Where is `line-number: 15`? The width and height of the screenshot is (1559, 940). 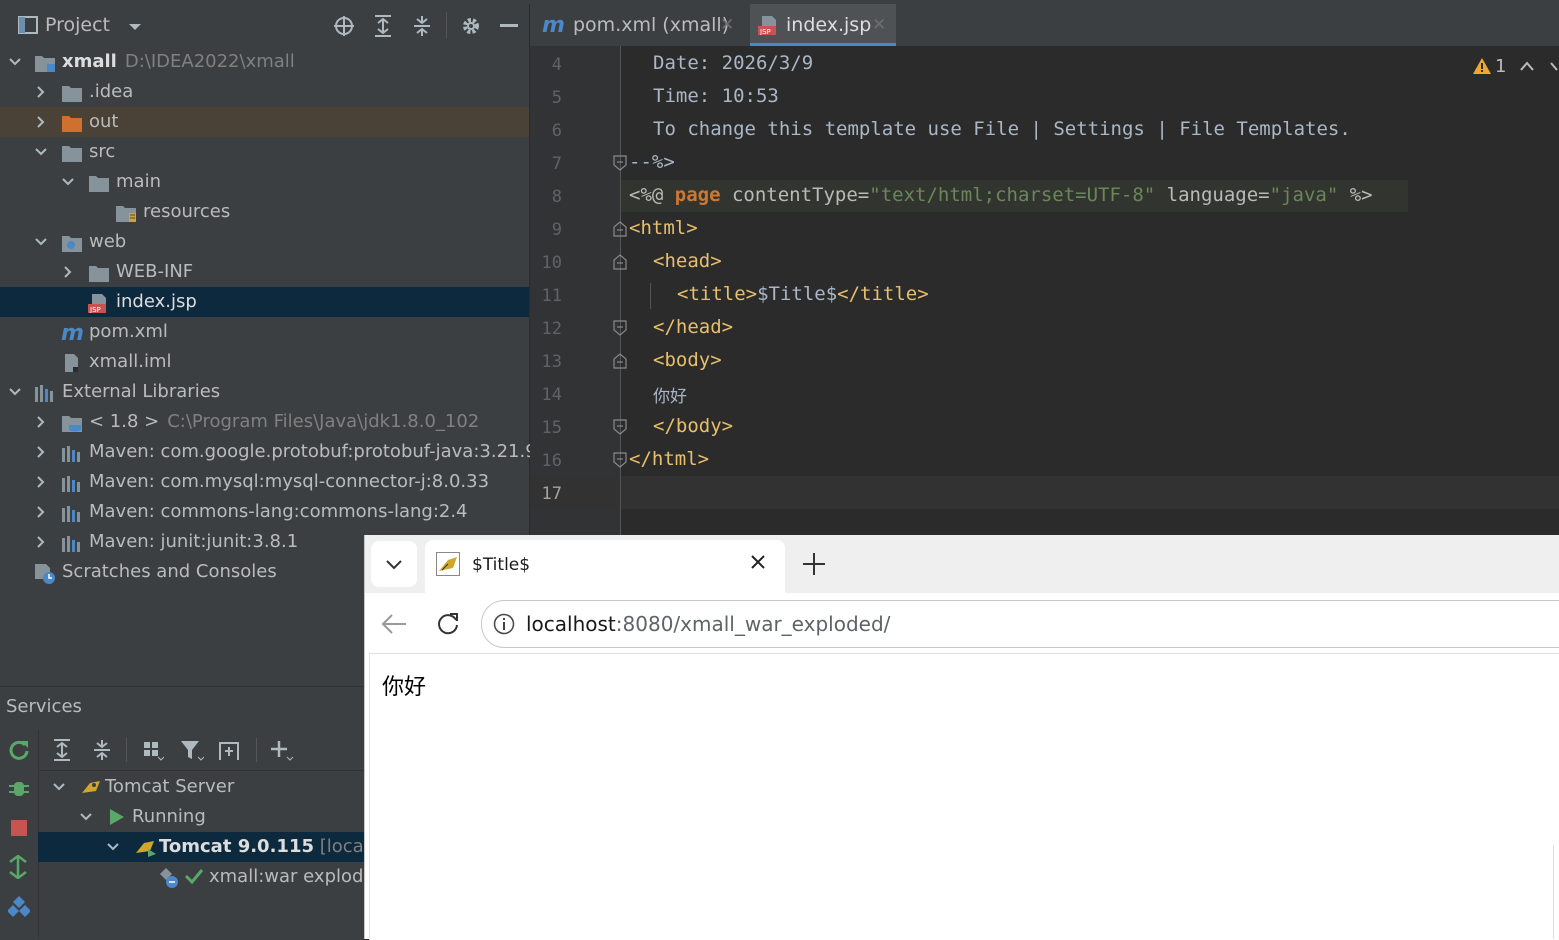
line-number: 15 is located at coordinates (551, 428).